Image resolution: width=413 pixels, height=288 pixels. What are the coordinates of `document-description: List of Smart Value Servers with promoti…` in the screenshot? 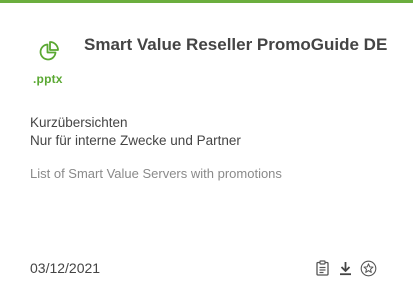 It's located at (156, 173).